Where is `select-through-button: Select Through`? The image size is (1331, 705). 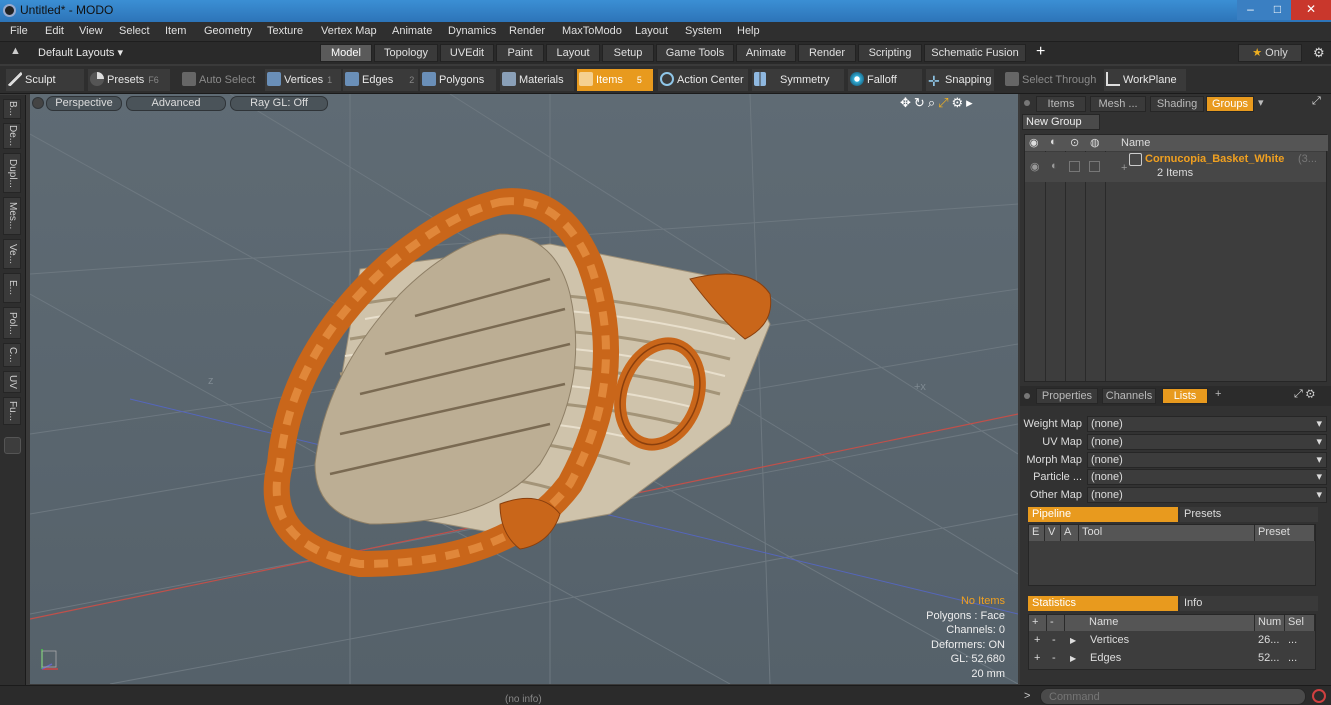 select-through-button: Select Through is located at coordinates (1051, 80).